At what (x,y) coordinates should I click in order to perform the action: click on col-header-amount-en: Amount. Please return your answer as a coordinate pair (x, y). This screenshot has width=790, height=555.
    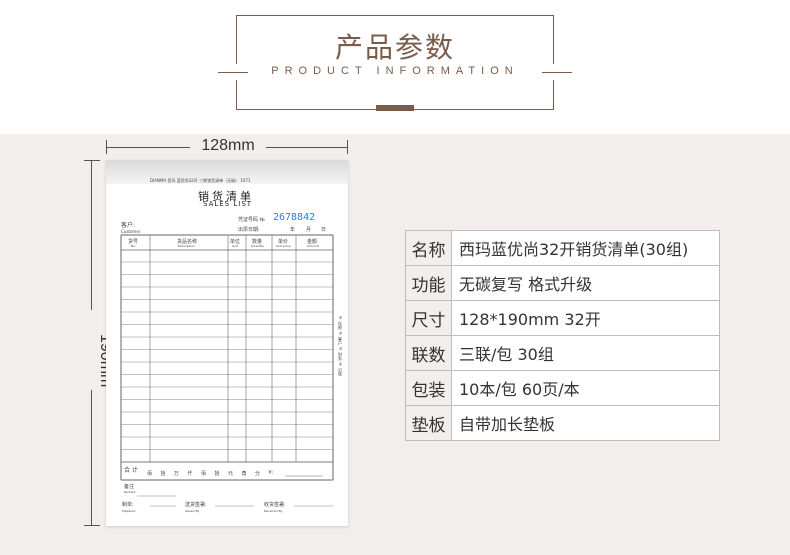
    Looking at the image, I should click on (313, 246).